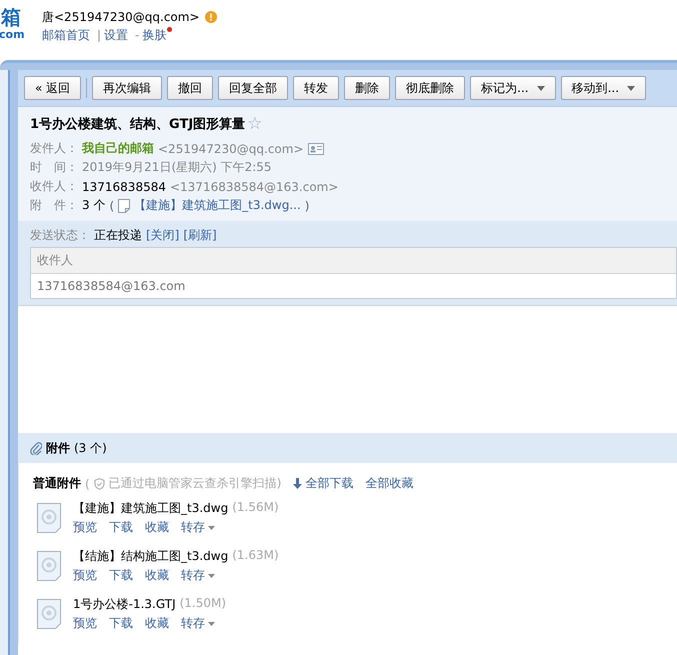 This screenshot has height=655, width=677. Describe the element at coordinates (68, 35) in the screenshot. I see `nav-link: 邮箱首页` at that location.